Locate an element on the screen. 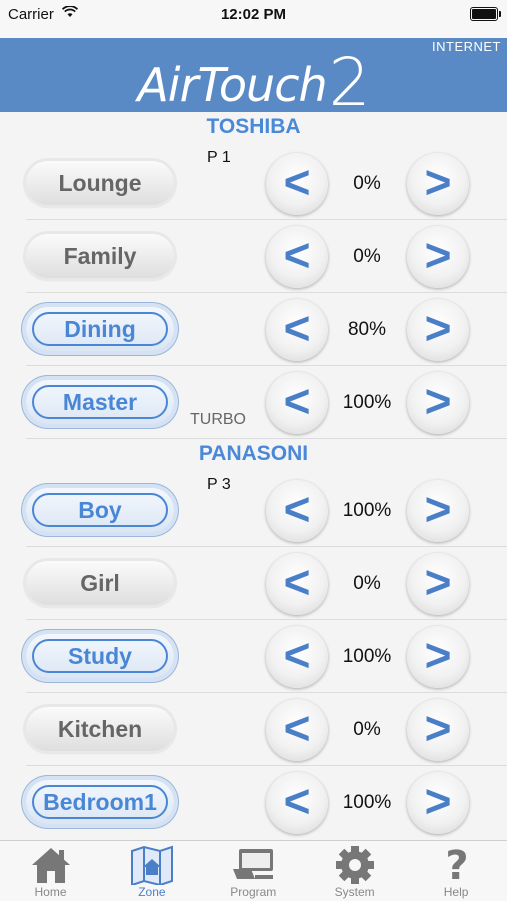  app-logo: AirTouch2 is located at coordinates (253, 82).